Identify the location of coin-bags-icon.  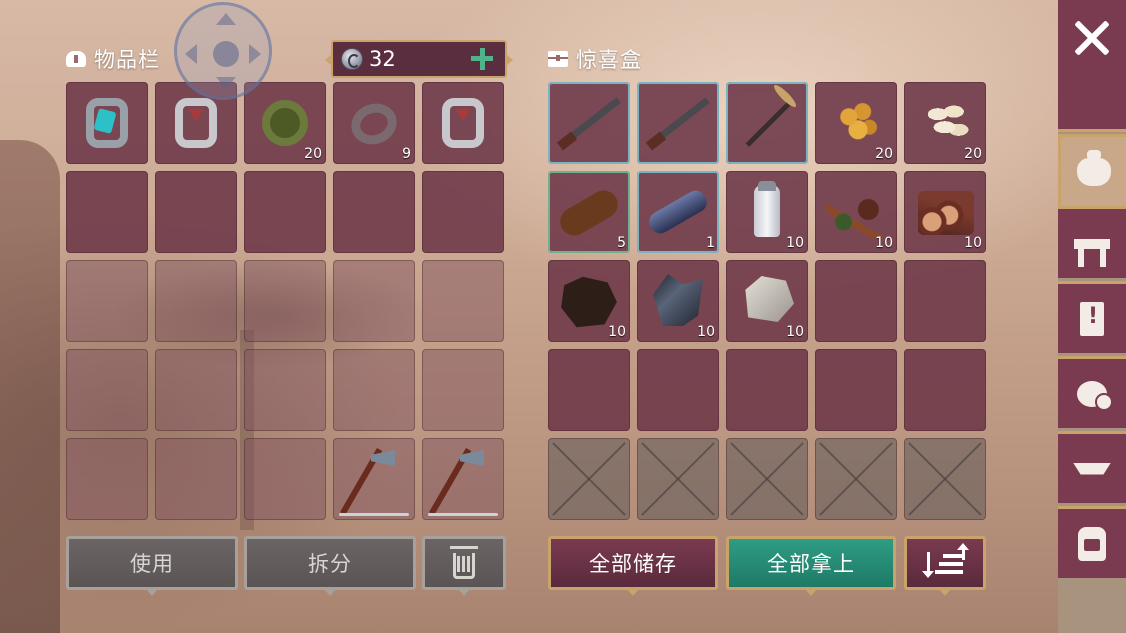
(1095, 395).